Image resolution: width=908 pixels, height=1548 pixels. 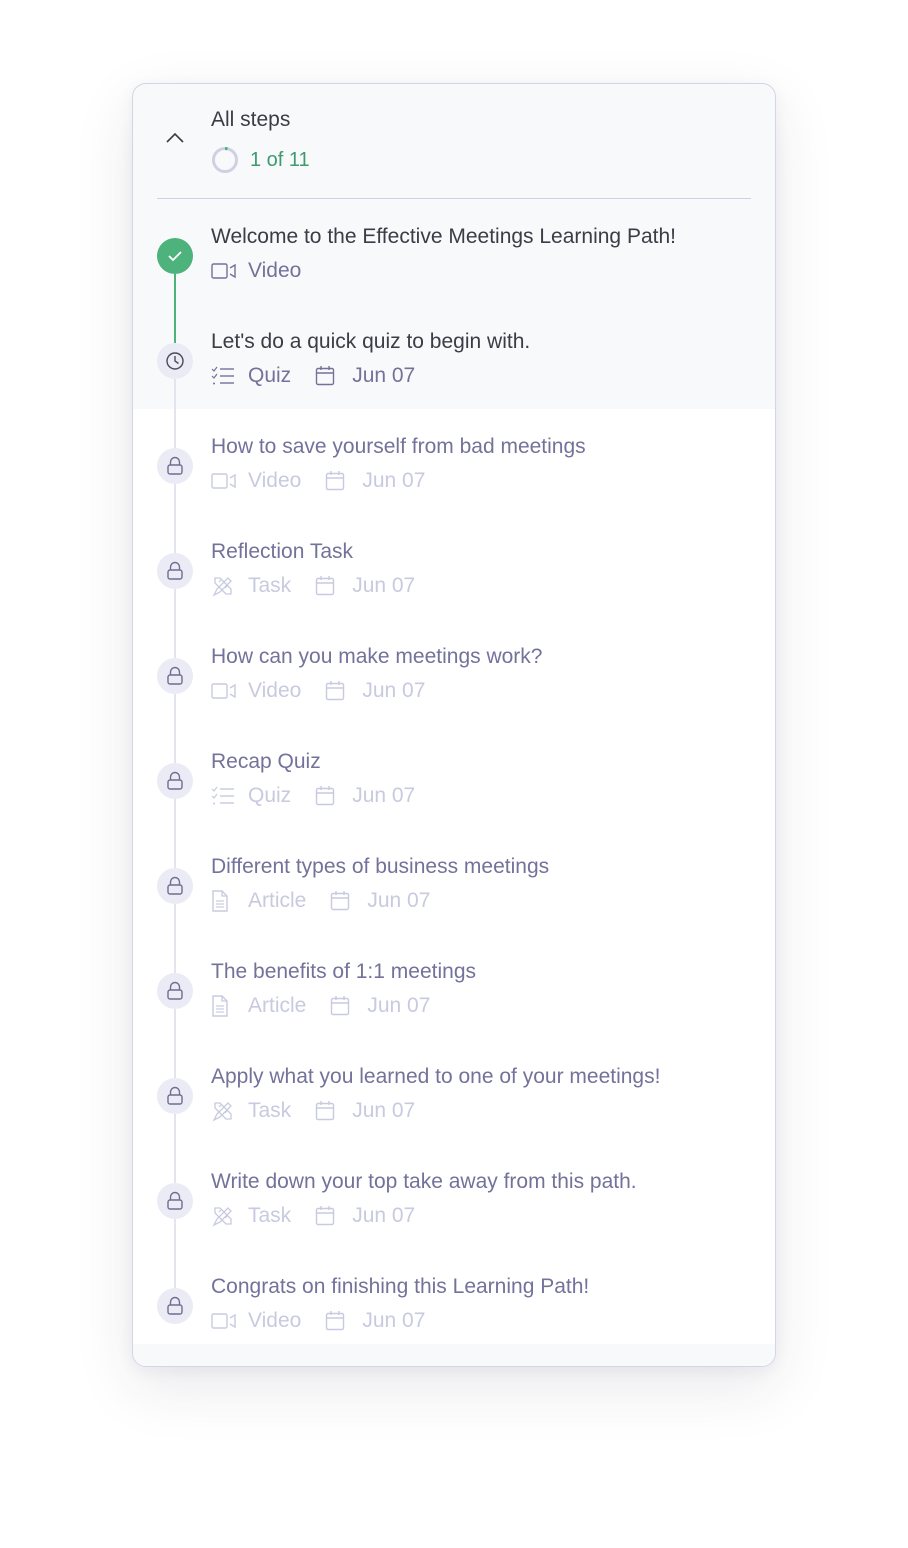 I want to click on progress-indicator: 1 of 11, so click(x=260, y=160).